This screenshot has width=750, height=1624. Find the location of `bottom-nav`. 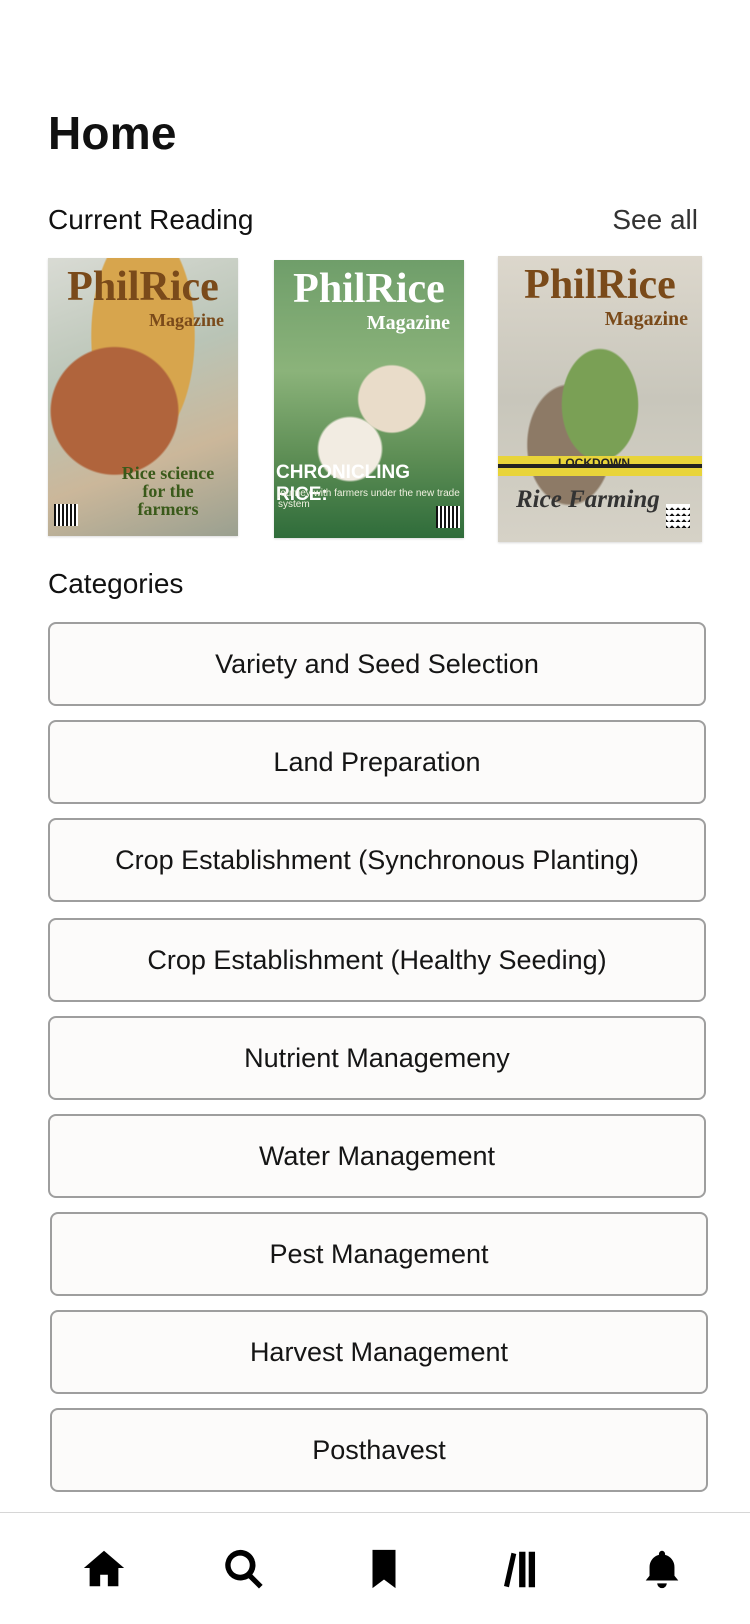

bottom-nav is located at coordinates (375, 1568).